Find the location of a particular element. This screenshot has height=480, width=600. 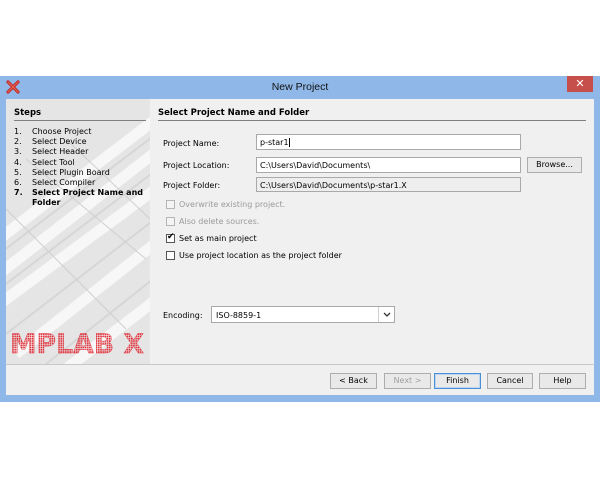

overwrite-existing-checkbox: Overwrite existing project. is located at coordinates (225, 204).